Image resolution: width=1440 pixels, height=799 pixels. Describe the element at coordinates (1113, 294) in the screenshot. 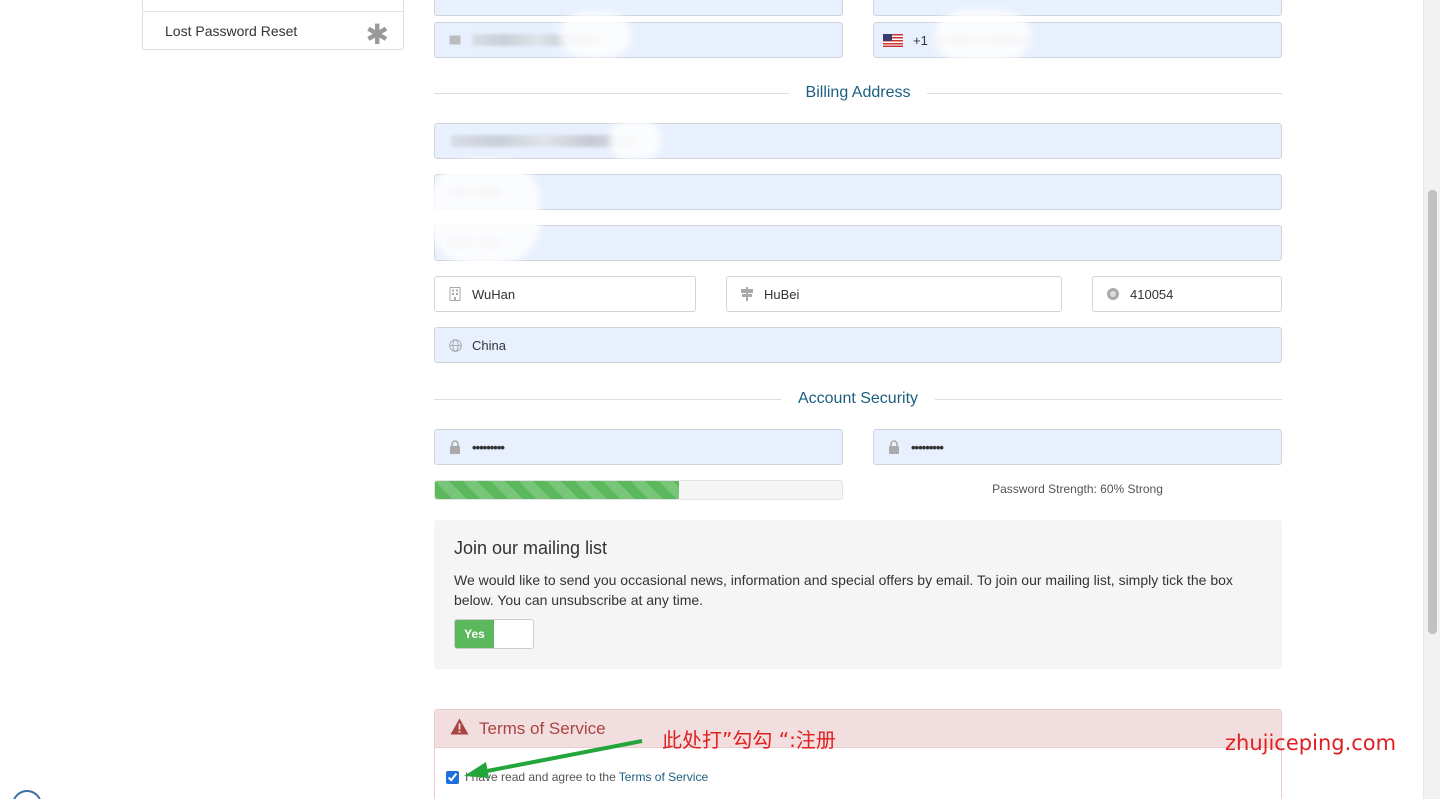

I see `certificate-icon` at that location.